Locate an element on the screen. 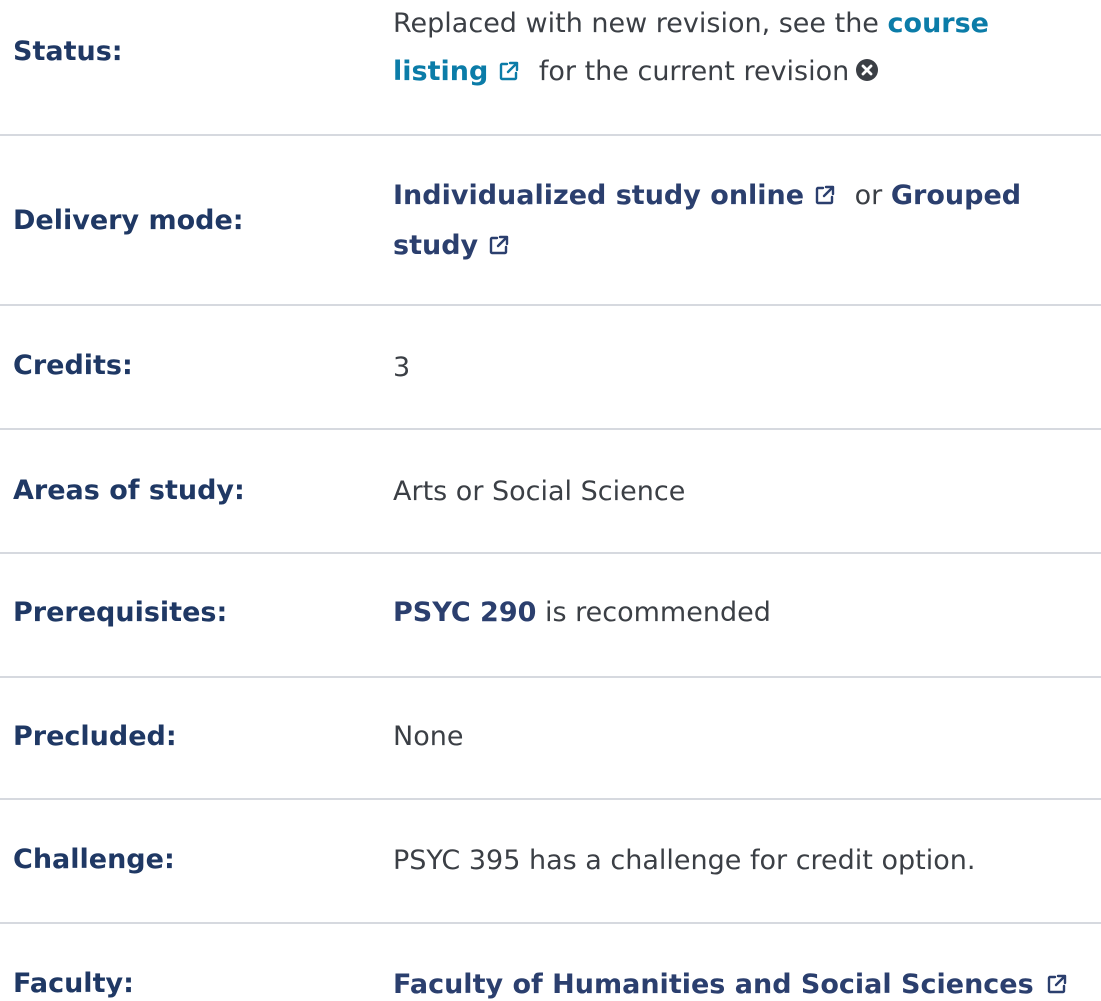  or-text: or is located at coordinates (868, 195).